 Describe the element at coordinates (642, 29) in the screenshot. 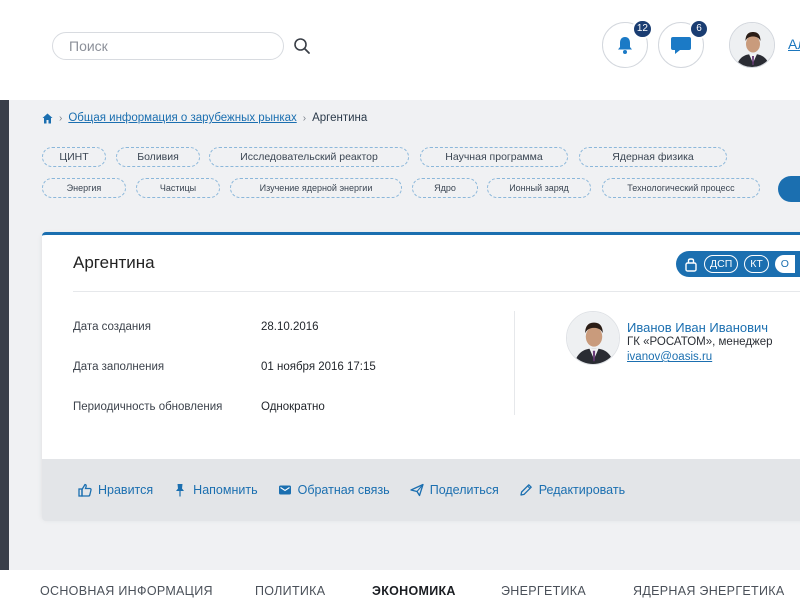

I see `notifications-badge: 12` at that location.